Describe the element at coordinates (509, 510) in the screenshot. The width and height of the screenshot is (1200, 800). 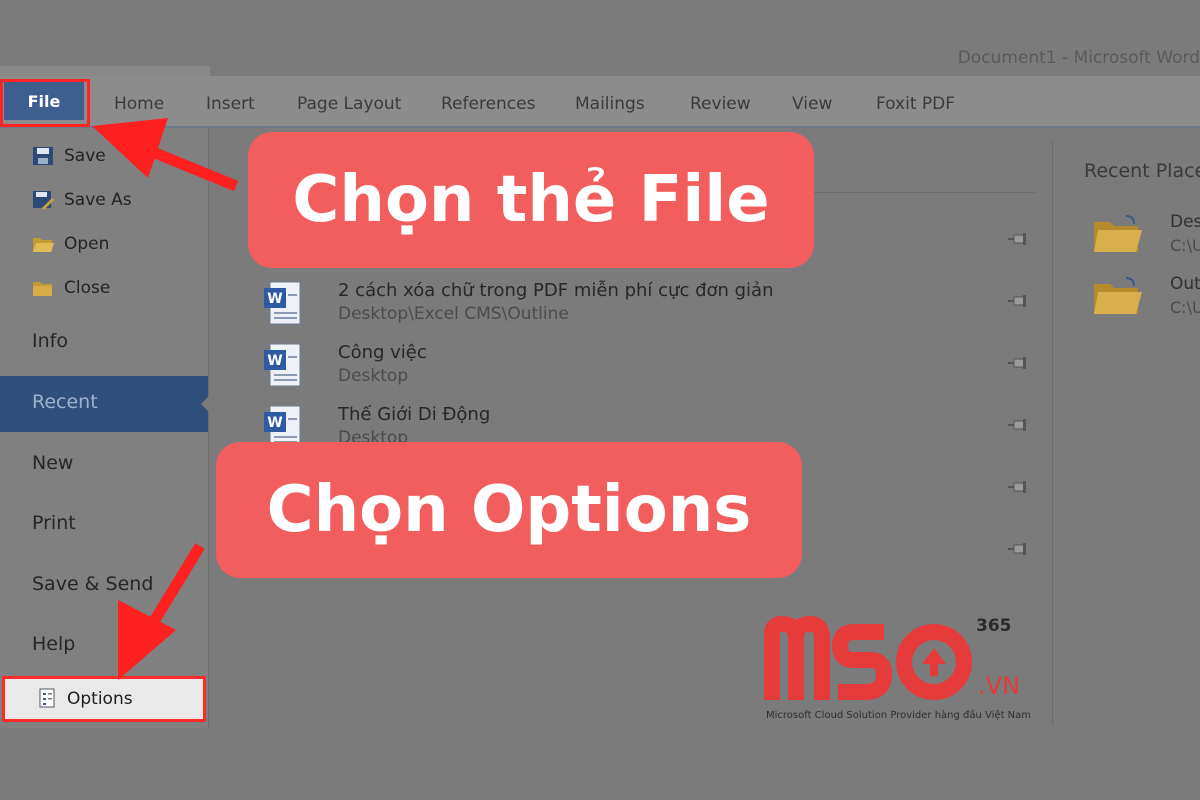
I see `callout-choose-options: Chọn Options` at that location.